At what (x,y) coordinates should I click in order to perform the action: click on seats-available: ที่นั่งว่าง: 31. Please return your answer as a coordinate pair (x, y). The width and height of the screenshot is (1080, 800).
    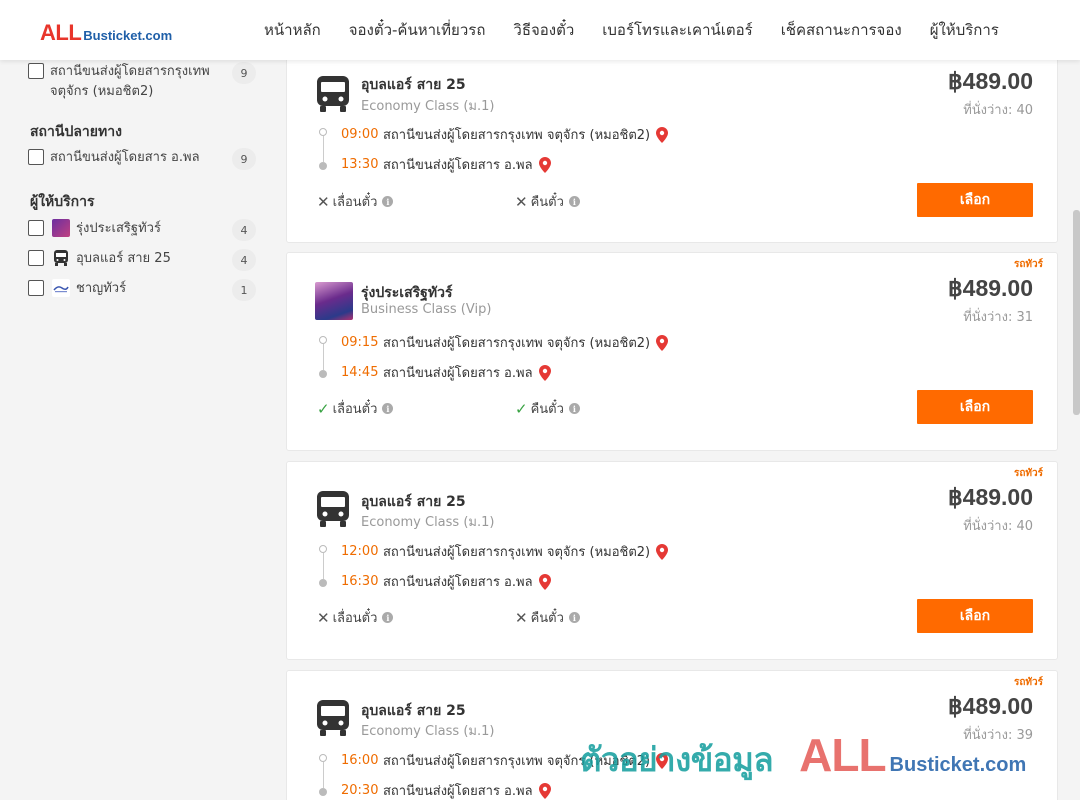
    Looking at the image, I should click on (998, 317).